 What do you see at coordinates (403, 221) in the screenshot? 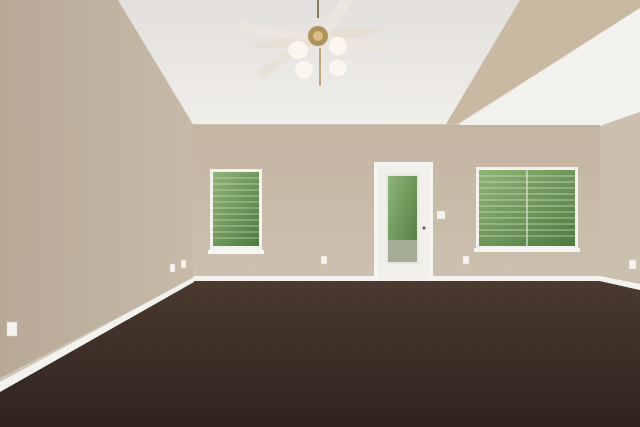
I see `glass-door` at bounding box center [403, 221].